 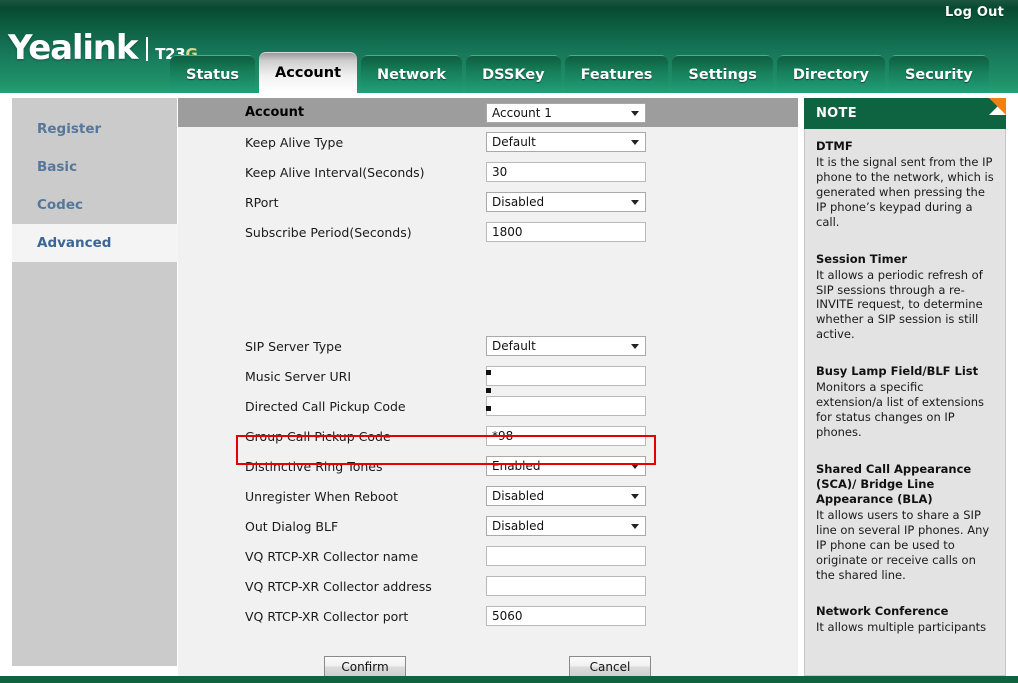 I want to click on form-row-group-call-pickup-code: Group Call Pickup Code *98, so click(x=488, y=436).